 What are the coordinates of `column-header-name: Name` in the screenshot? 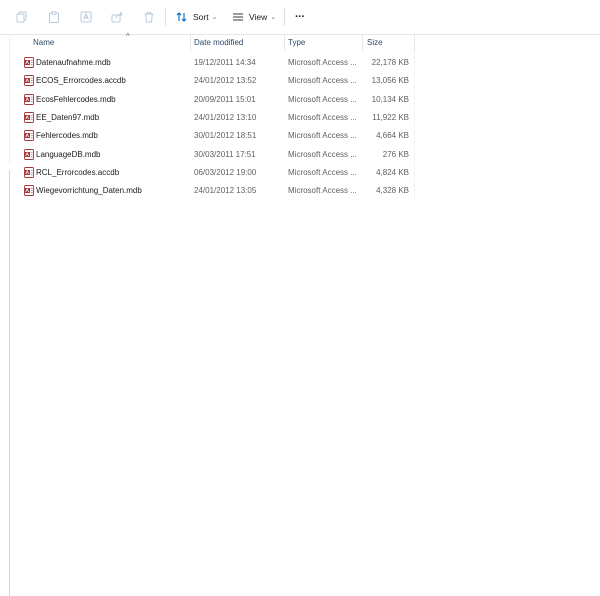 It's located at (43, 43).